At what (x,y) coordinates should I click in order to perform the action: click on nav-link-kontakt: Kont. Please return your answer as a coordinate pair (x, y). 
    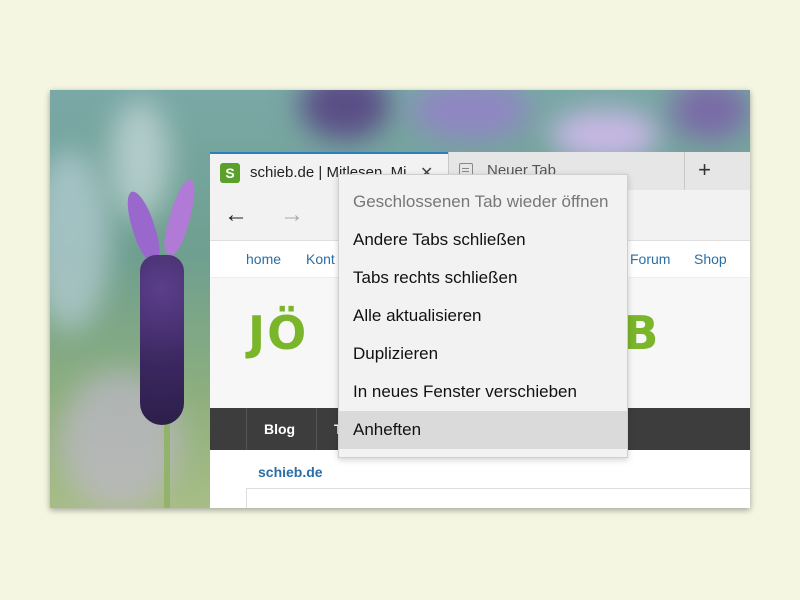
    Looking at the image, I should click on (320, 259).